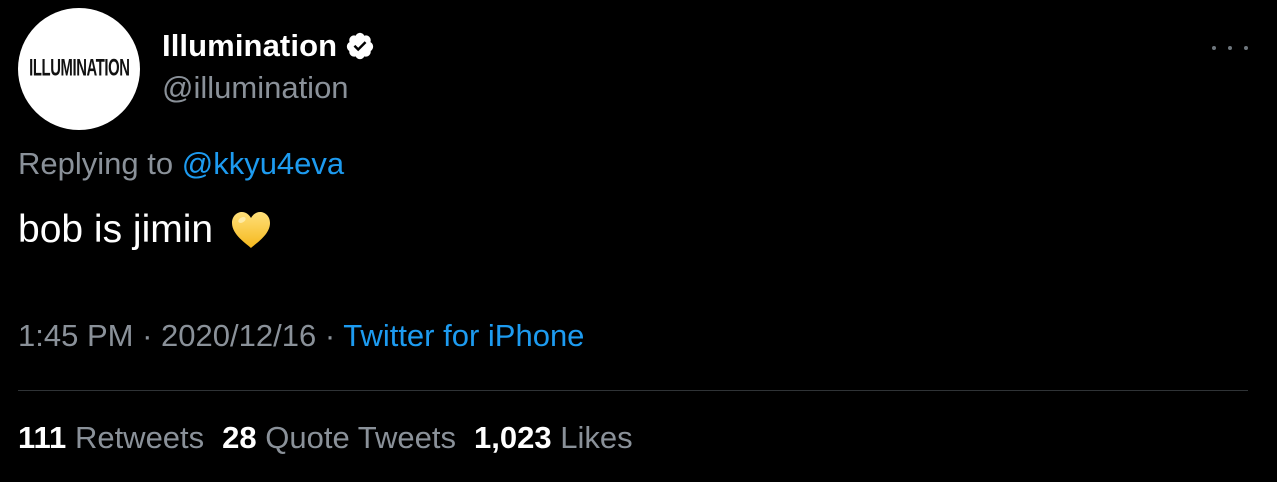 Image resolution: width=1277 pixels, height=482 pixels. What do you see at coordinates (96, 163) in the screenshot?
I see `replying-prefix: Replying to` at bounding box center [96, 163].